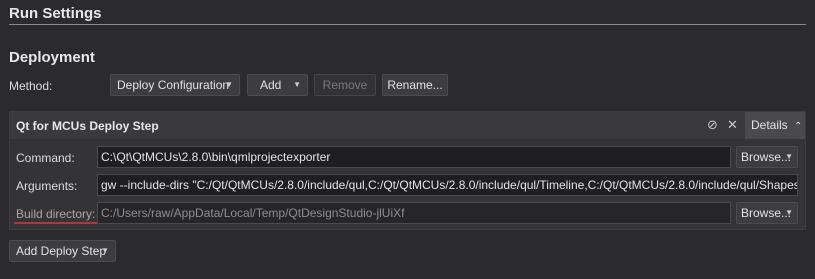 The width and height of the screenshot is (815, 279). What do you see at coordinates (55, 13) in the screenshot?
I see `section-title: Run Settings` at bounding box center [55, 13].